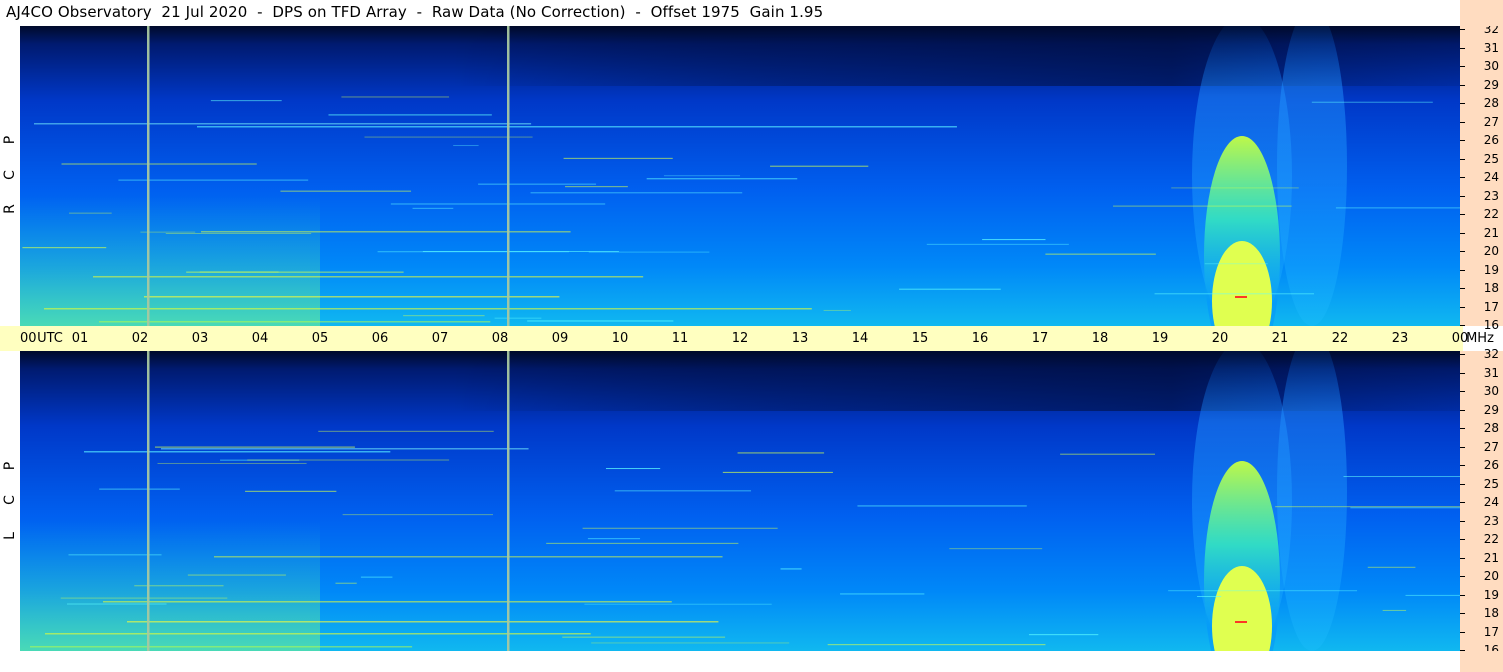 The height and width of the screenshot is (672, 1503). Describe the element at coordinates (1481, 502) in the screenshot. I see `frequency-axis-lcp: 32 31 30 29 28 27 26 25 24 23 22 21 20 19 18 17 16` at that location.